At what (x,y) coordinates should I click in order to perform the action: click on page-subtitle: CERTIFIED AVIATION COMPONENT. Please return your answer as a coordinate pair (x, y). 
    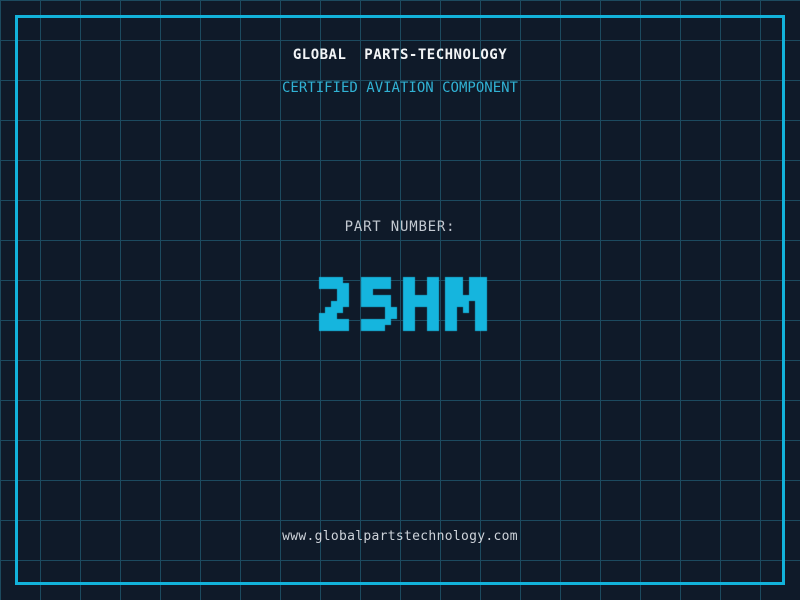
    Looking at the image, I should click on (399, 88).